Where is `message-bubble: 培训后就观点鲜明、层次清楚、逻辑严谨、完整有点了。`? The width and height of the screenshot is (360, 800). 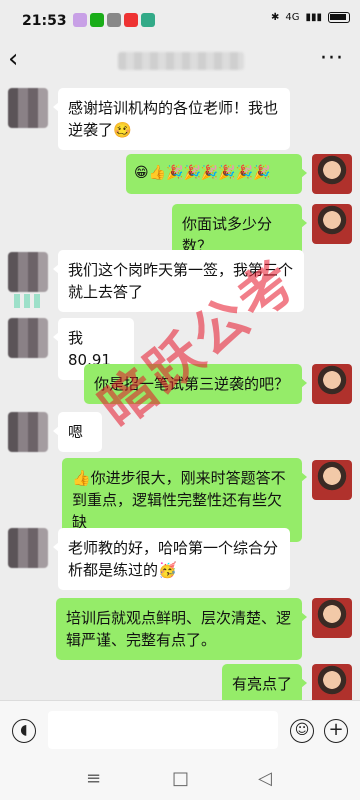
message-bubble: 培训后就观点鲜明、层次清楚、逻辑严谨、完整有点了。 is located at coordinates (181, 629).